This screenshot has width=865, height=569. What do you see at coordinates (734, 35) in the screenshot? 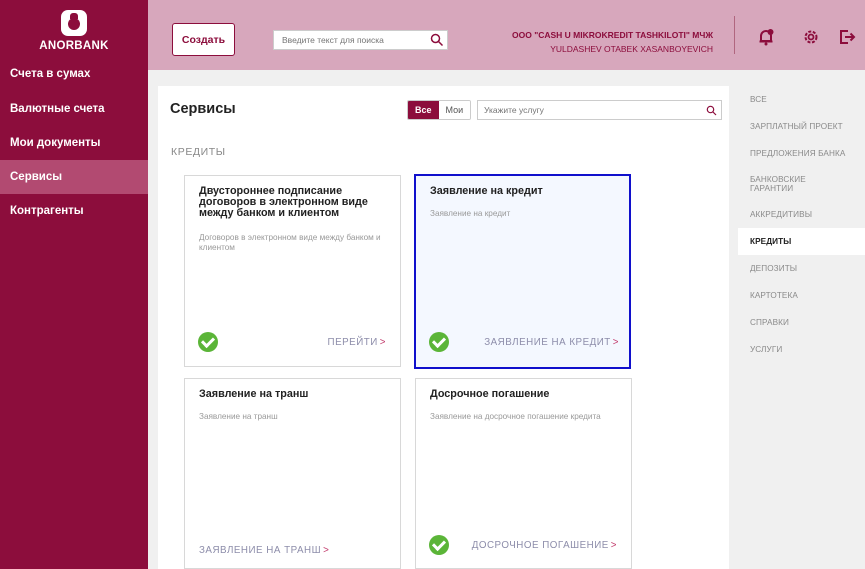
I see `header-divider` at bounding box center [734, 35].